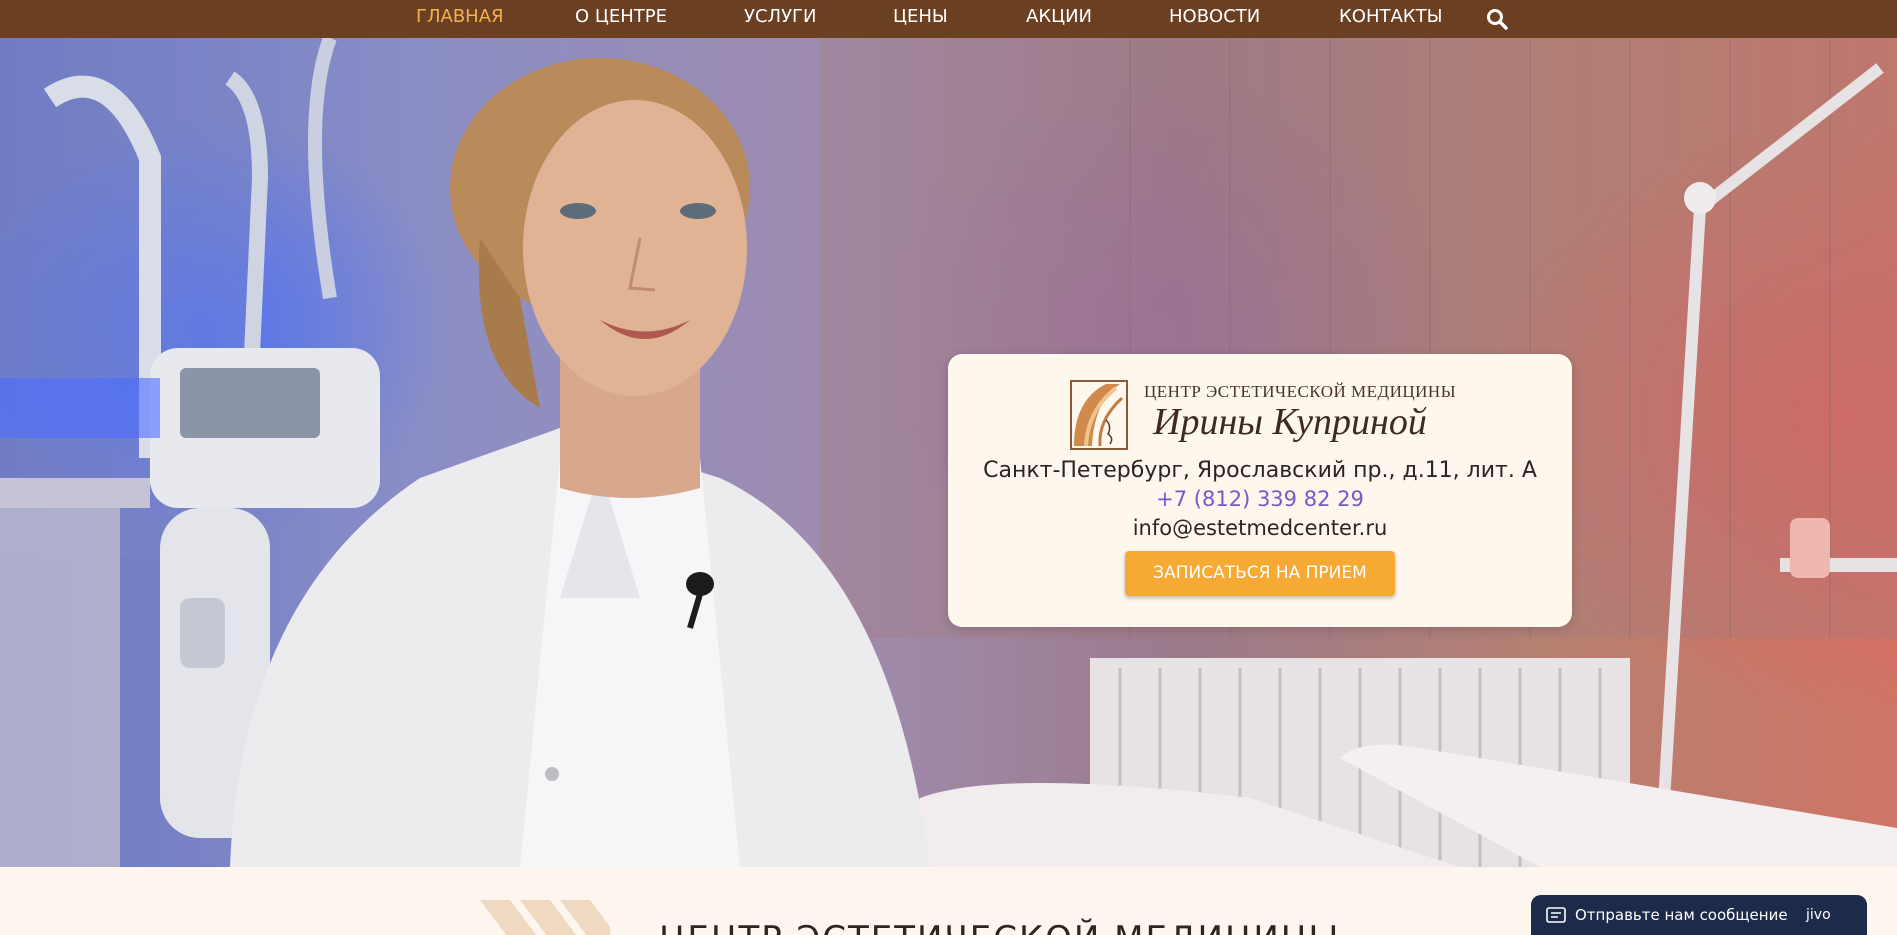 This screenshot has width=1897, height=935. I want to click on logo-icon, so click(1099, 415).